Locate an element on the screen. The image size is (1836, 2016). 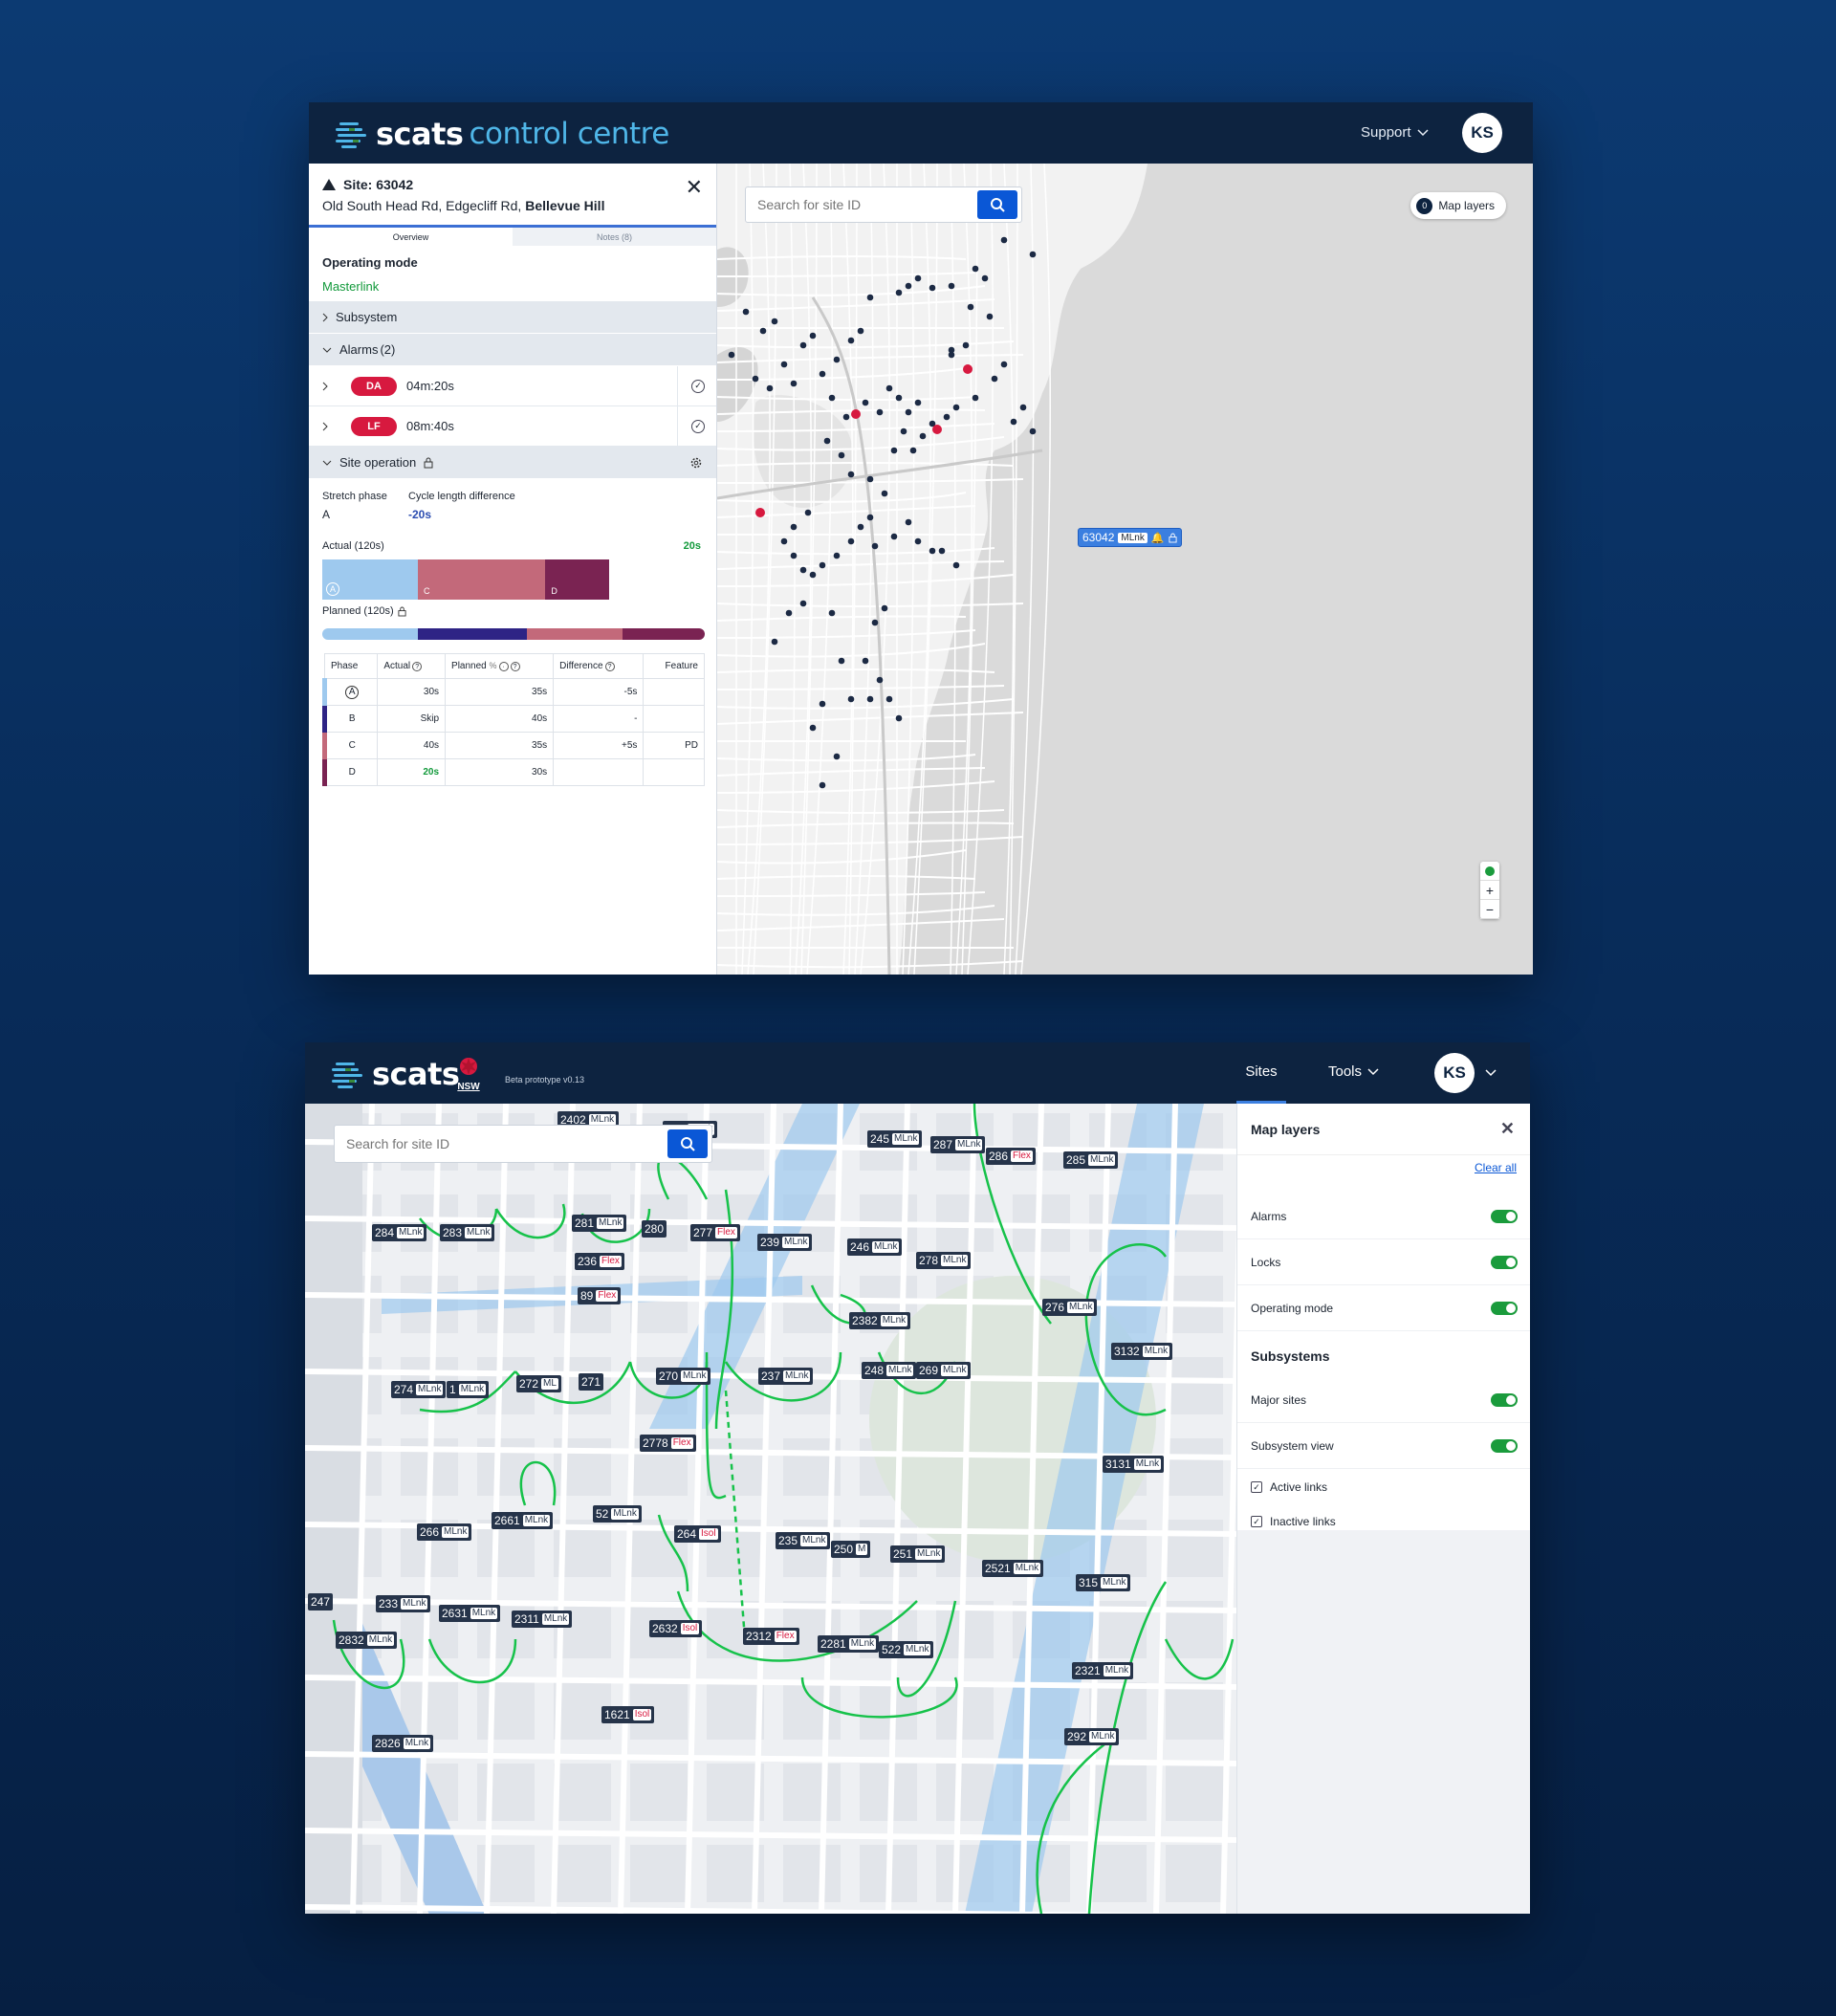
site-marker: 250 M is located at coordinates (851, 1549).